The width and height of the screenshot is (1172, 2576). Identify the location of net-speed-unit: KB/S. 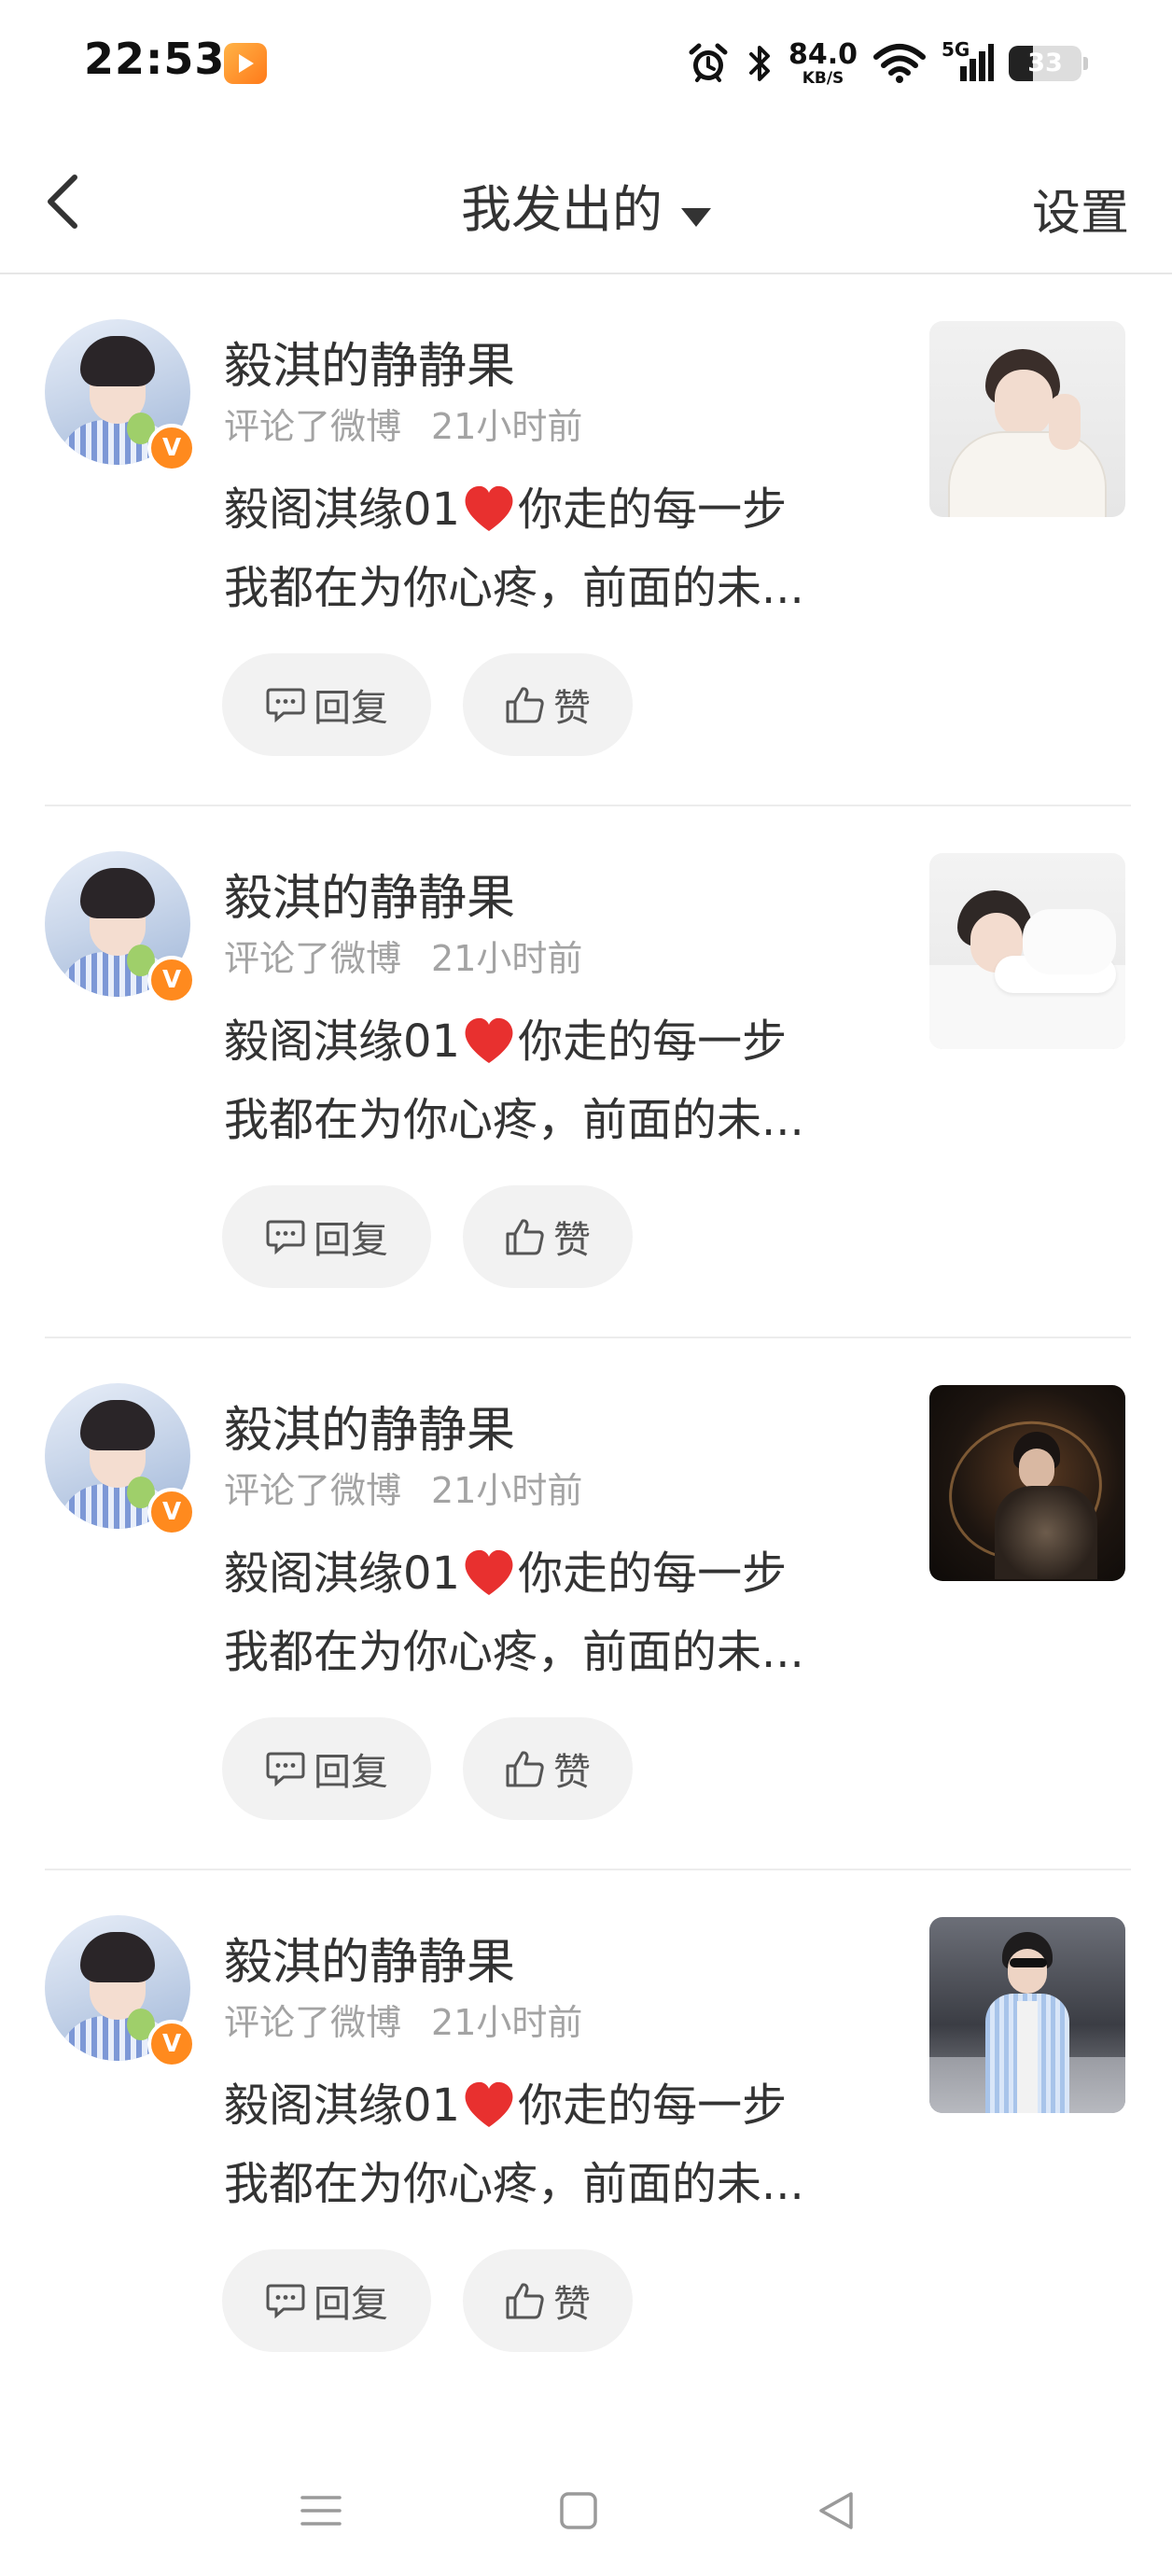
(823, 78).